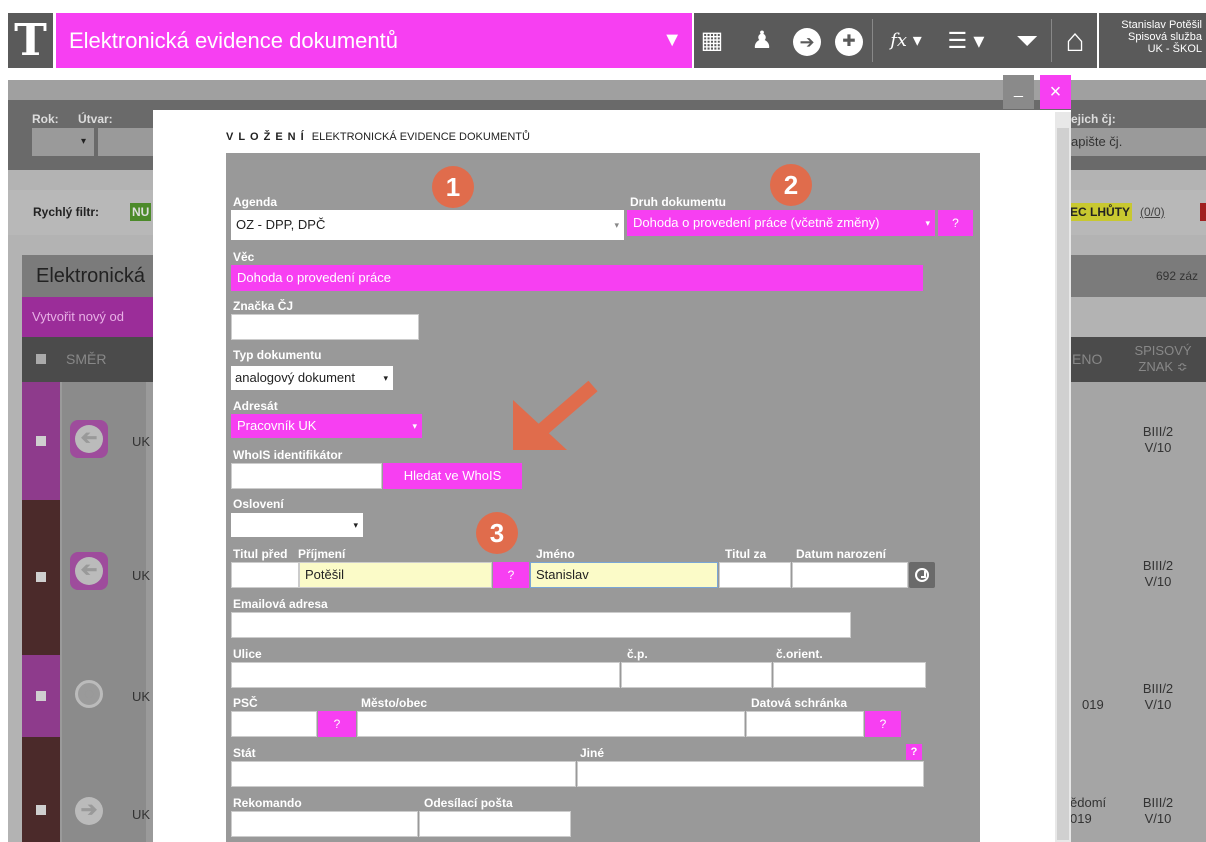 This screenshot has width=1206, height=842. I want to click on psc-label: PSČ, so click(245, 703).